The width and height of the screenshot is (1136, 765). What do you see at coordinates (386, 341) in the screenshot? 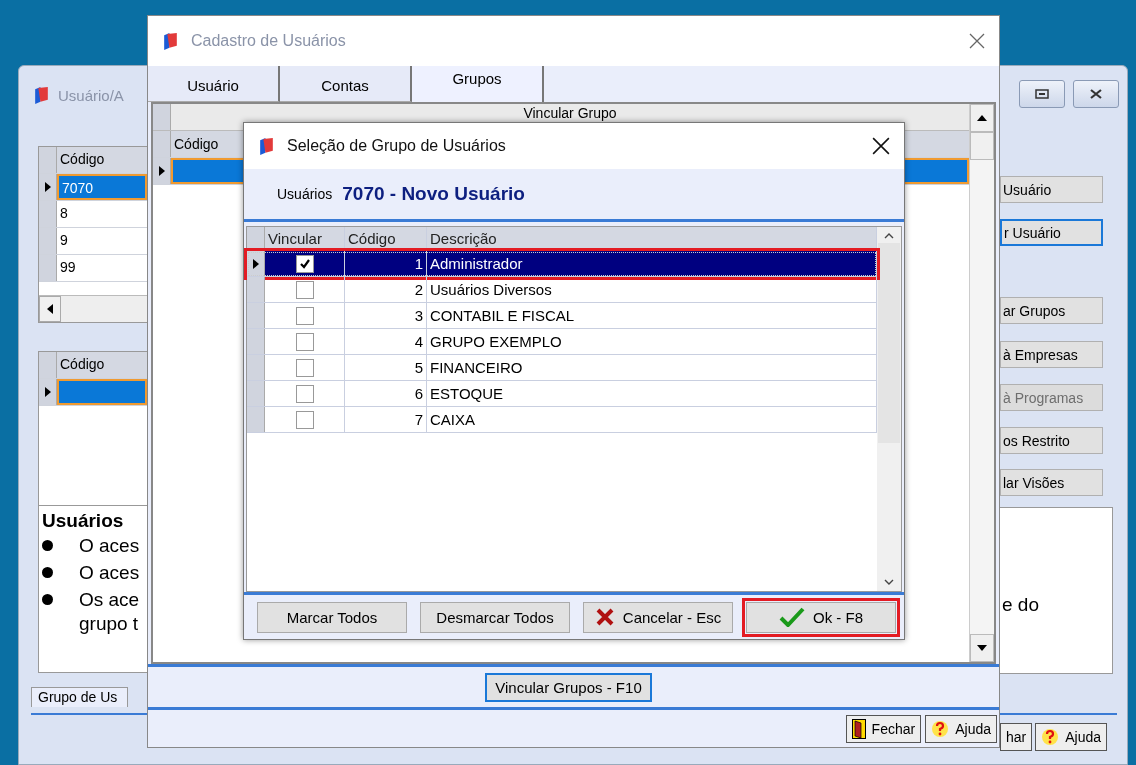
I see `table-cell: 4` at bounding box center [386, 341].